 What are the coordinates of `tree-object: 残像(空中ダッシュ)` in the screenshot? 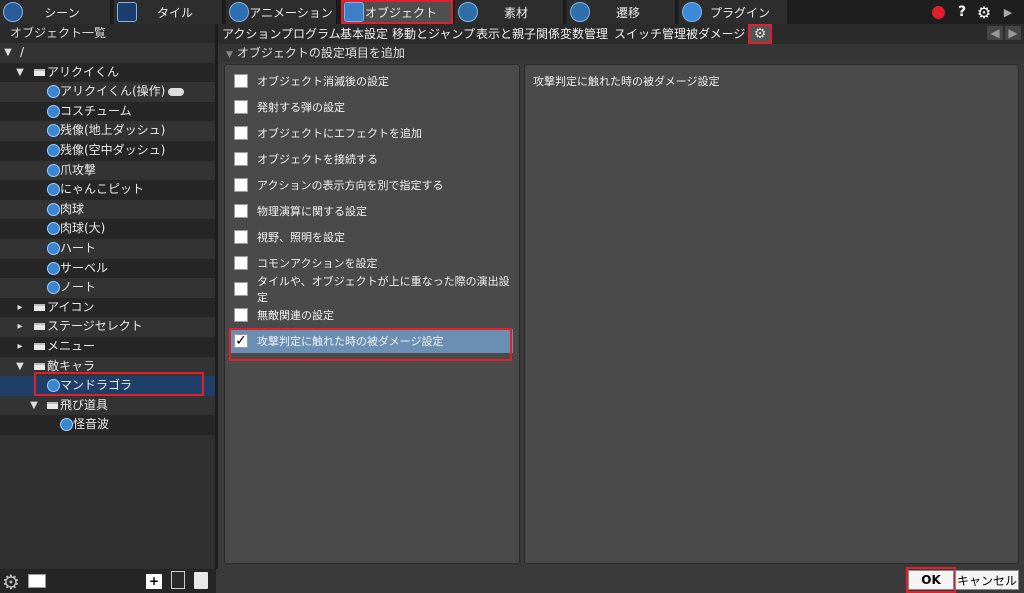 It's located at (108, 150).